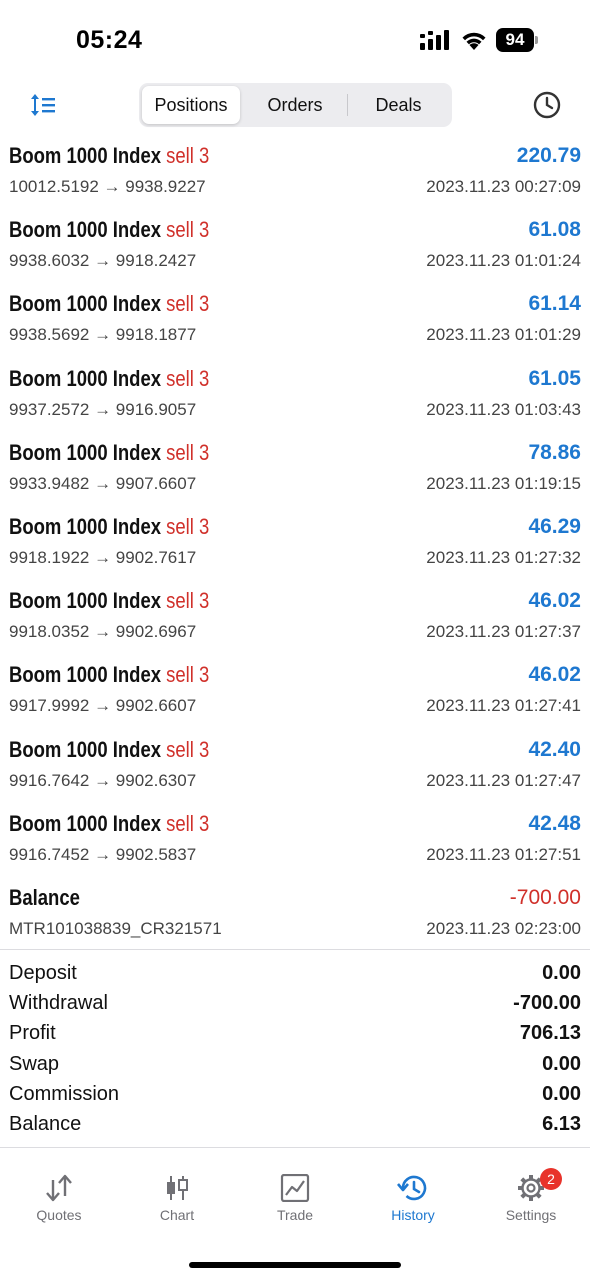 This screenshot has width=590, height=1280. What do you see at coordinates (295, 973) in the screenshot?
I see `summary-row: Deposit 0.00` at bounding box center [295, 973].